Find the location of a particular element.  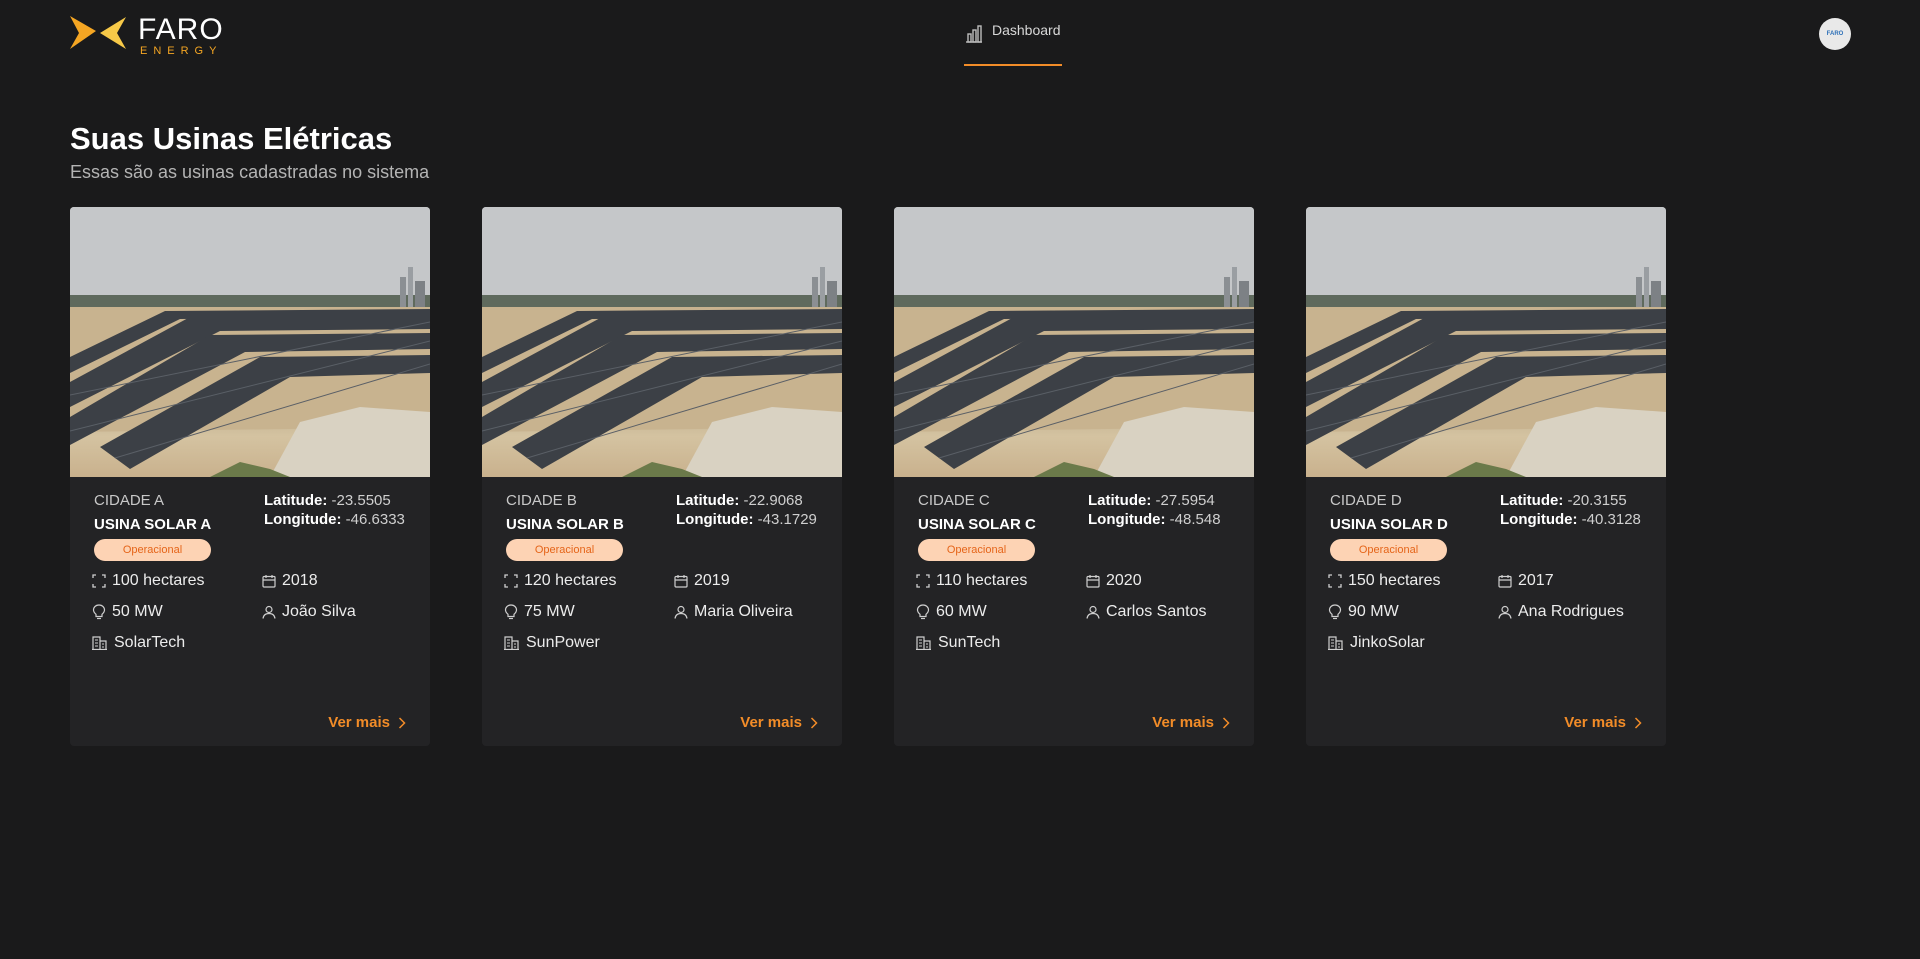

logo-mark-icon is located at coordinates (98, 32).